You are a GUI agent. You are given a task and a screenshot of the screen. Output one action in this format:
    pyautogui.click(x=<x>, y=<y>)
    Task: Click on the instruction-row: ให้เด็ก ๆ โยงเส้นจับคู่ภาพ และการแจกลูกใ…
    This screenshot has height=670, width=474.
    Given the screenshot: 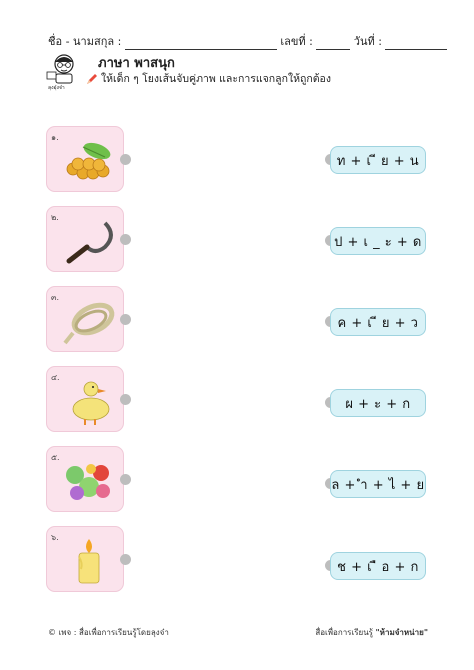 What is the action you would take?
    pyautogui.click(x=208, y=78)
    